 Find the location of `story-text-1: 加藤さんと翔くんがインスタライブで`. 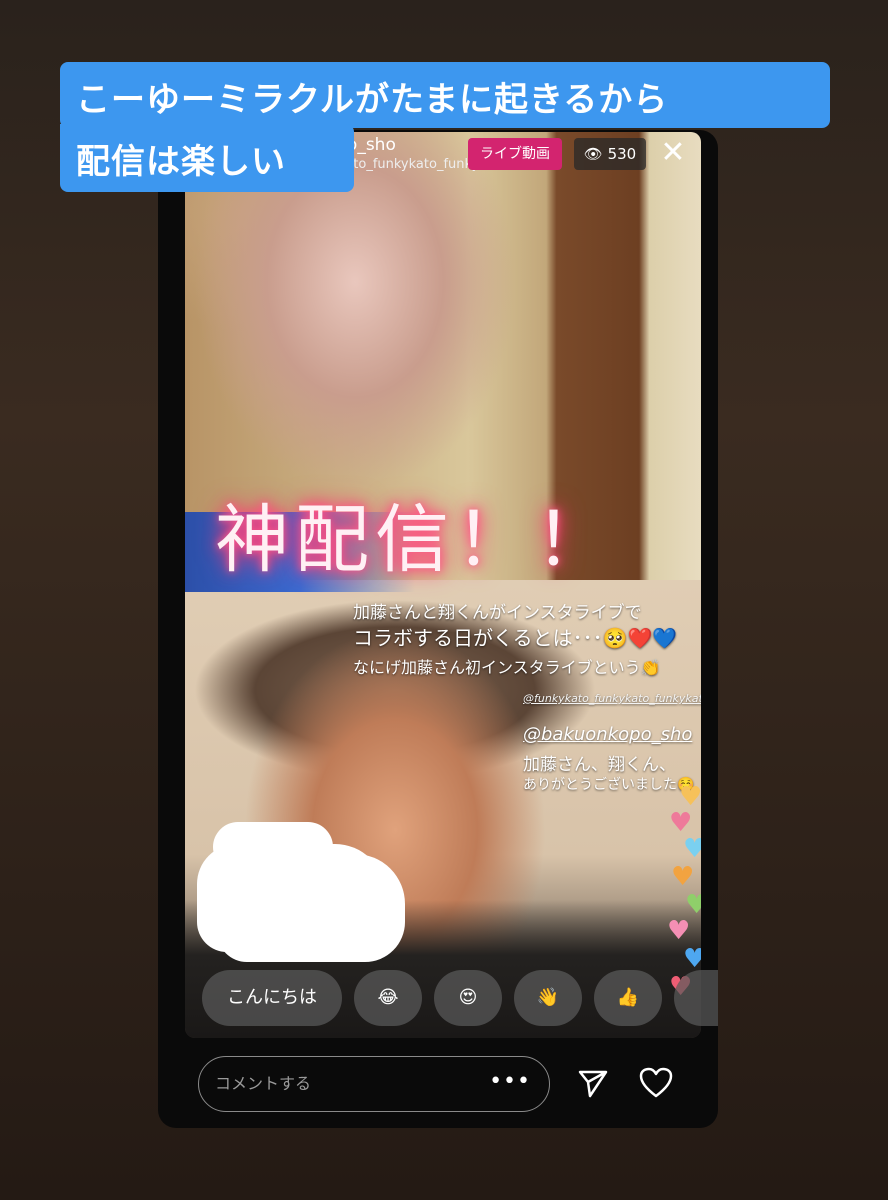

story-text-1: 加藤さんと翔くんがインスタライブで is located at coordinates (497, 613).